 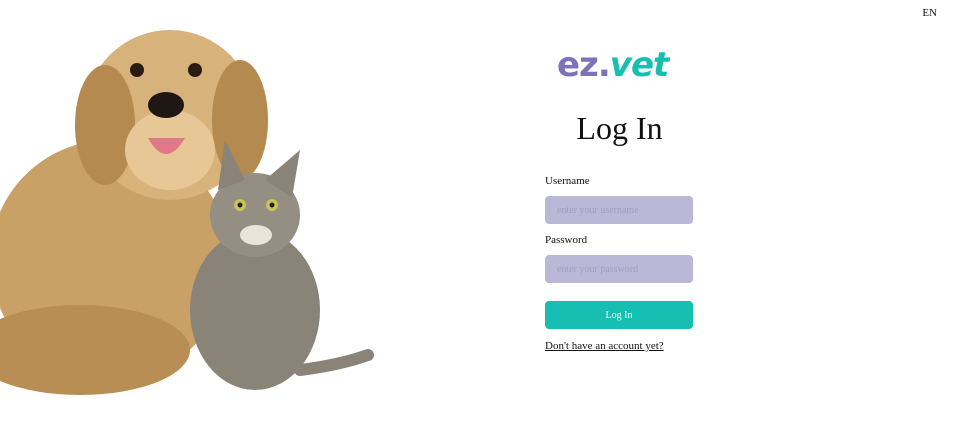 I want to click on signup-link: Don't have an account yet?, so click(x=604, y=346).